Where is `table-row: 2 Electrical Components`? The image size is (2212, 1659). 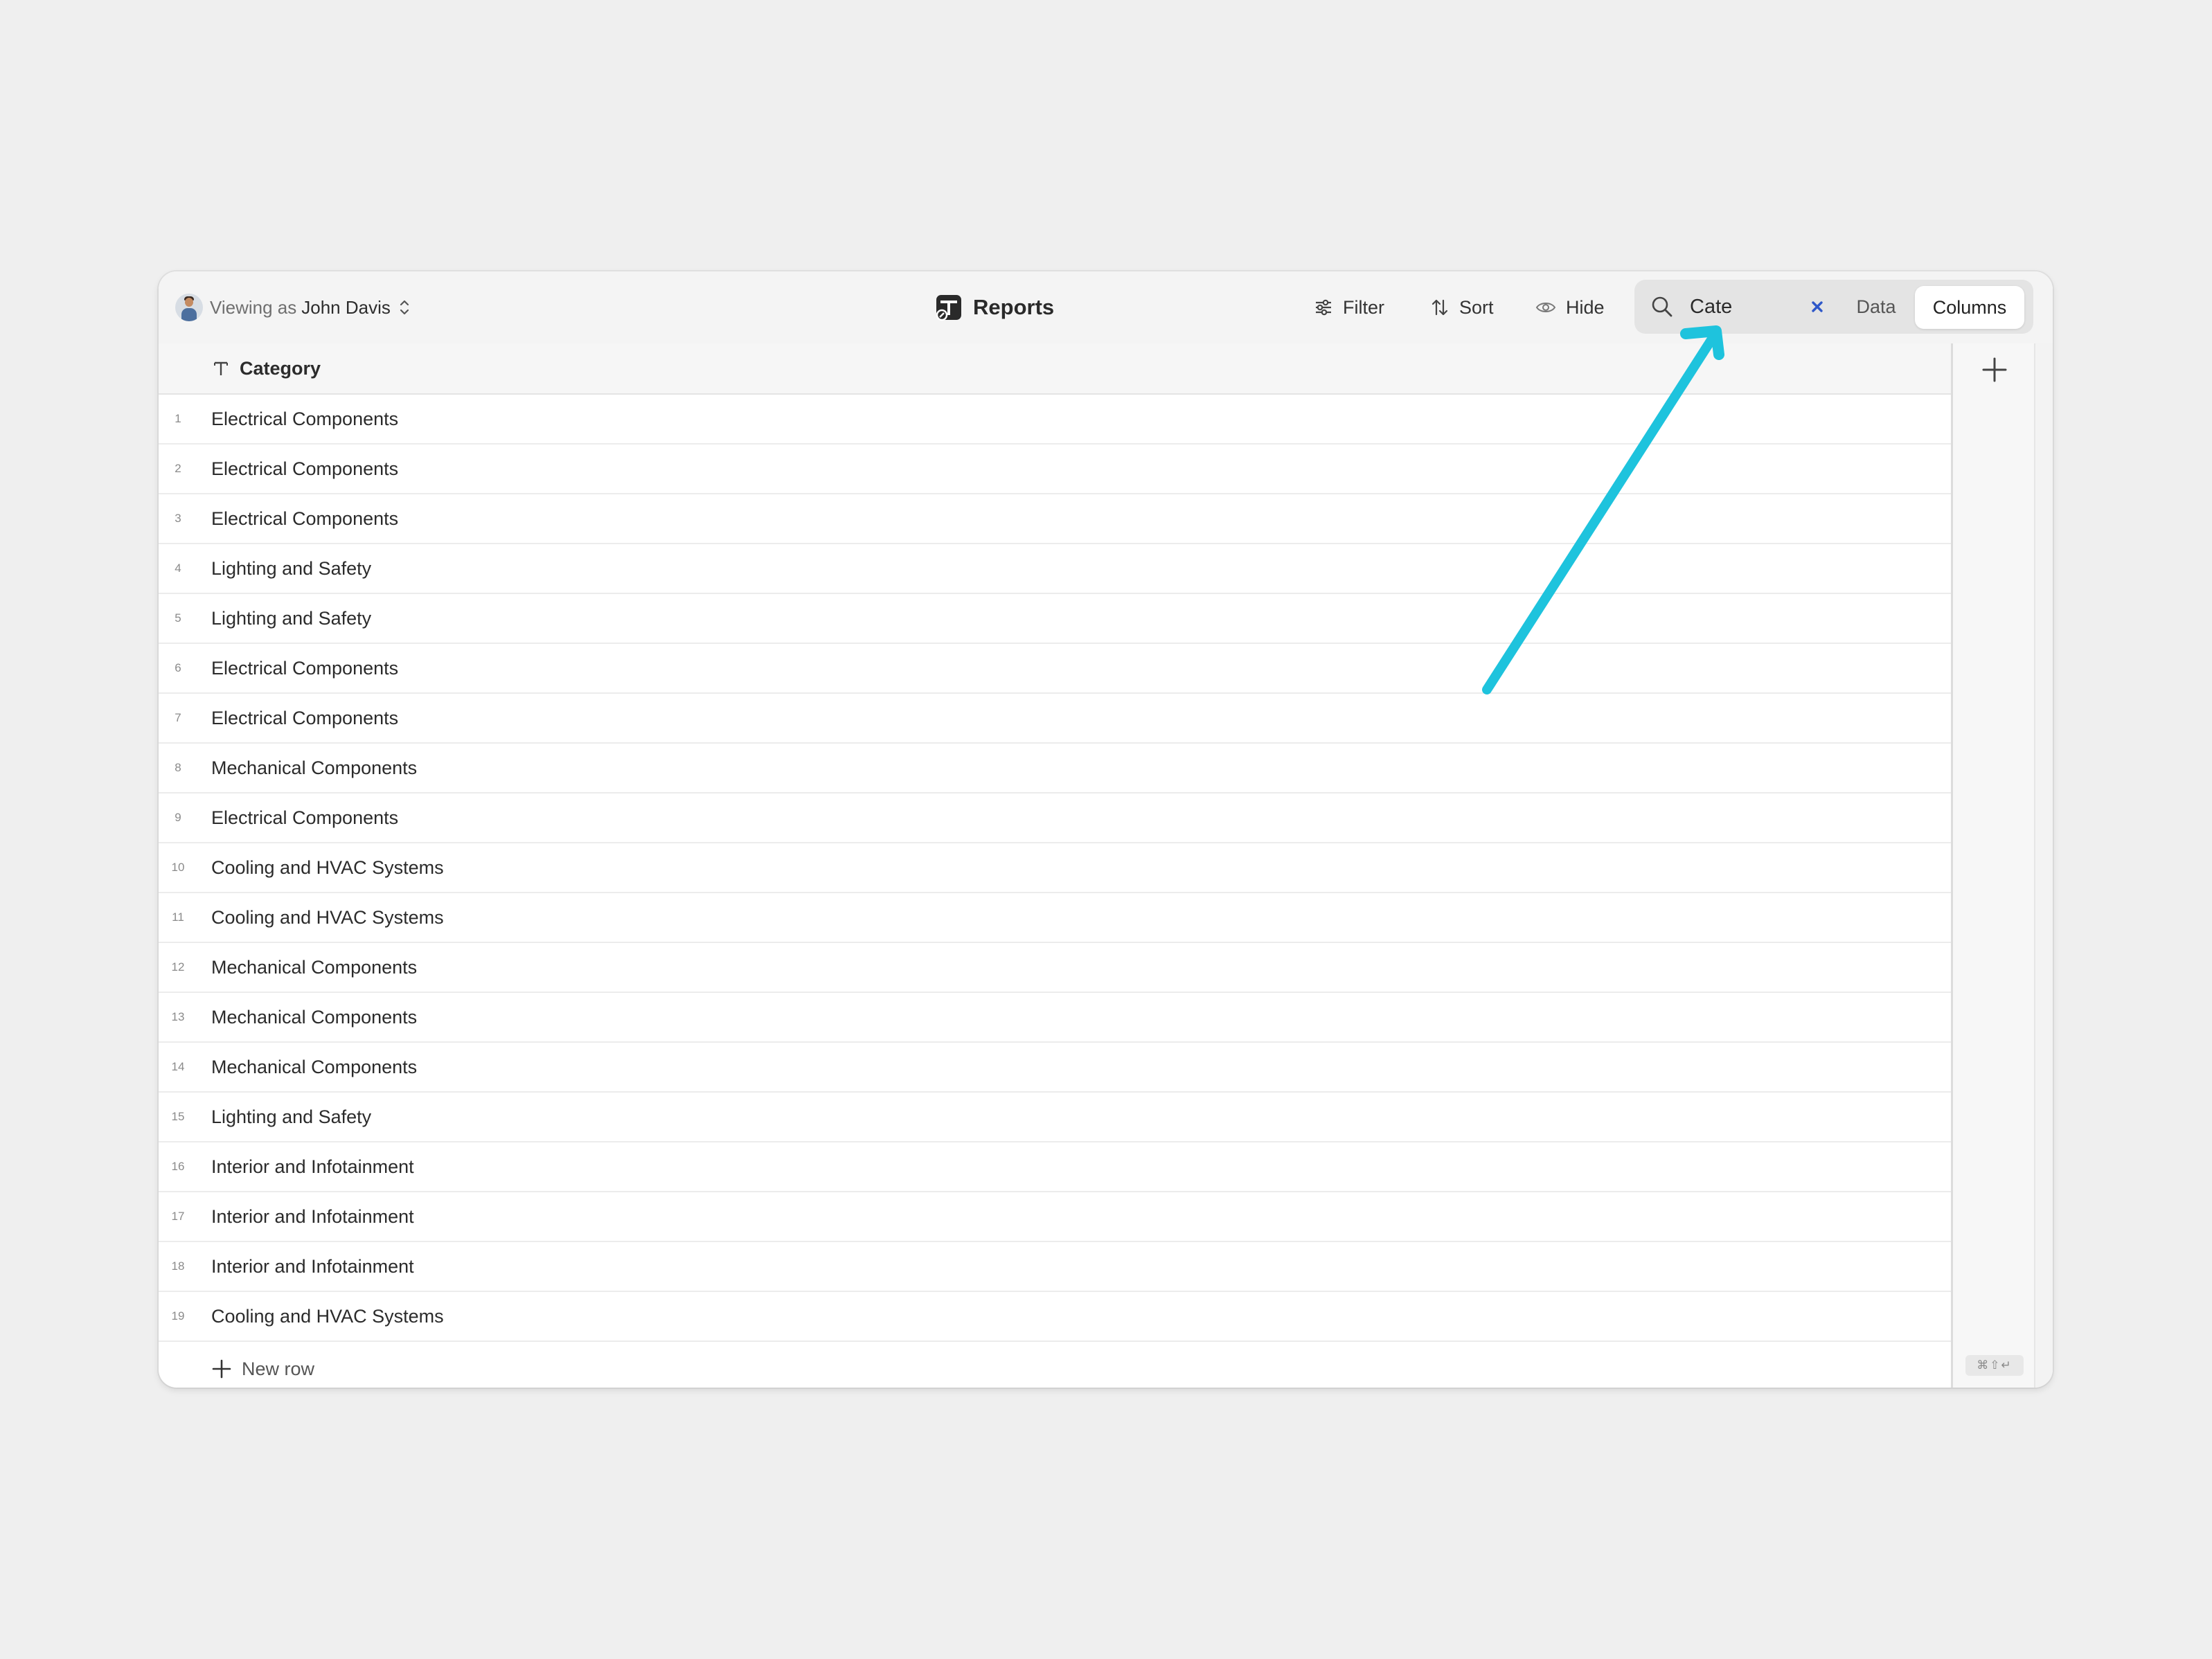
table-row: 2 Electrical Components is located at coordinates (1055, 470).